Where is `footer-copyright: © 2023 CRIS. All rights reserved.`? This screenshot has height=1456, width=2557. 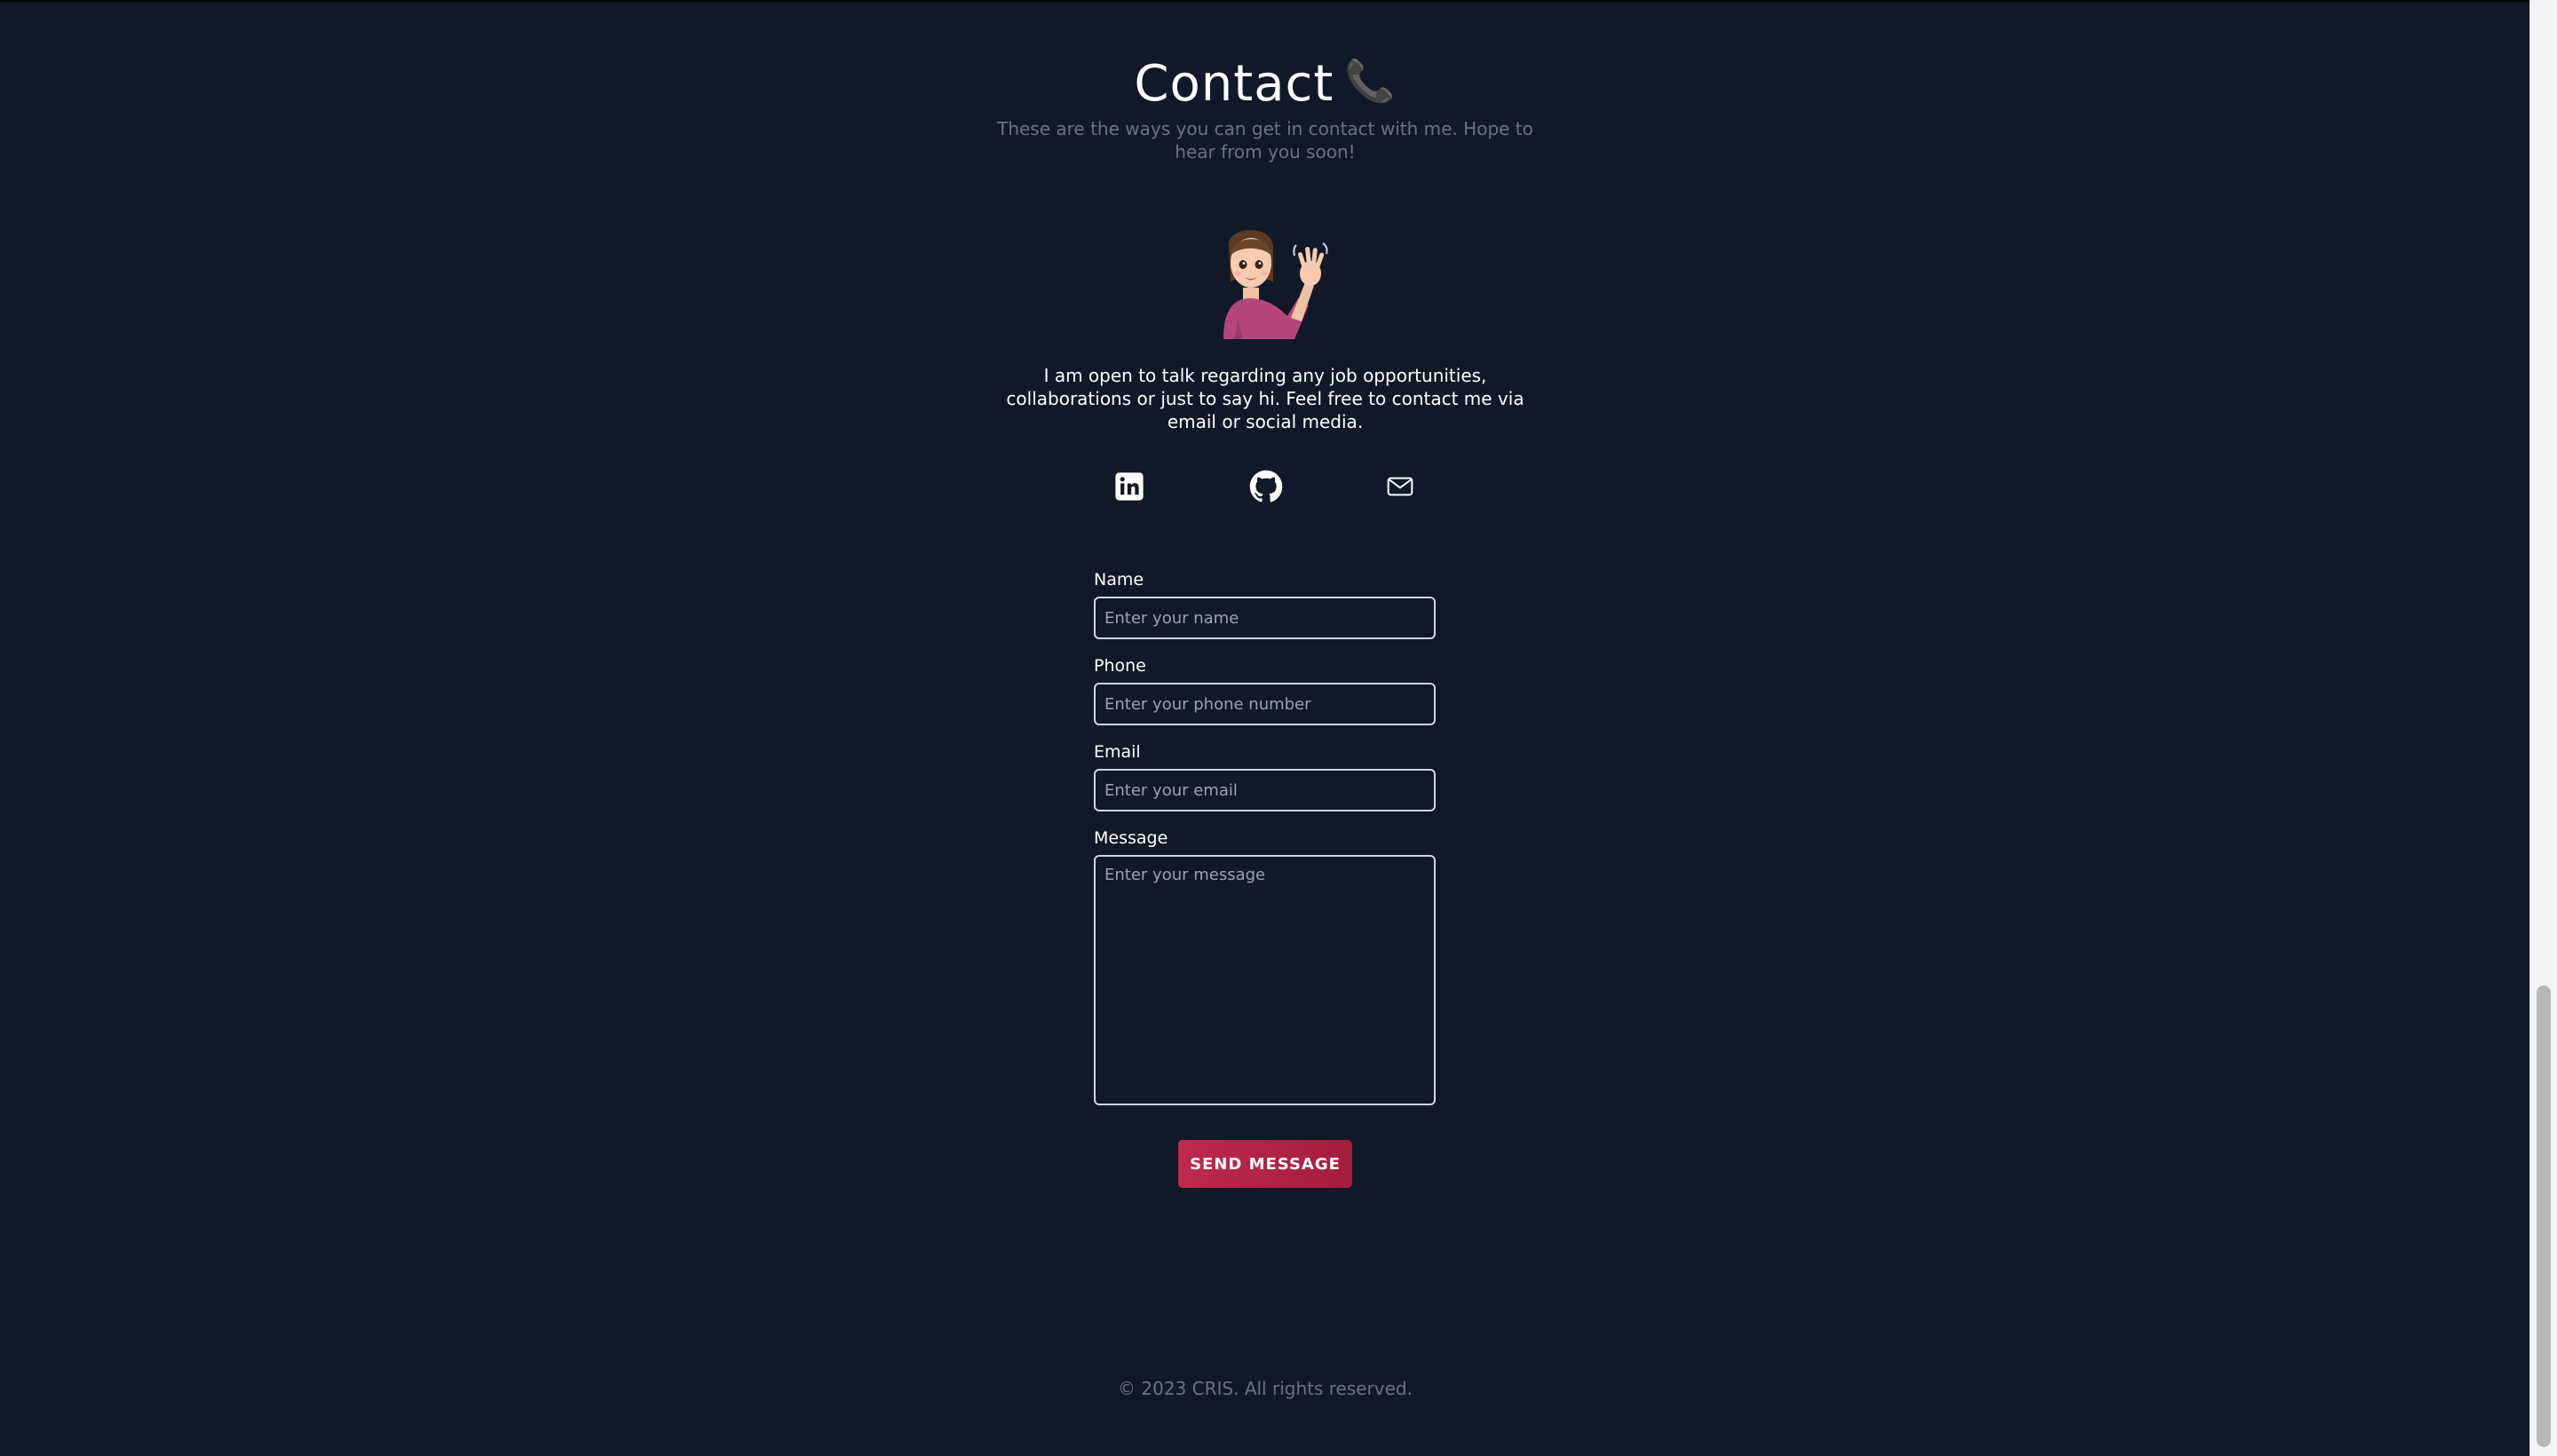 footer-copyright: © 2023 CRIS. All rights reserved. is located at coordinates (1265, 1388).